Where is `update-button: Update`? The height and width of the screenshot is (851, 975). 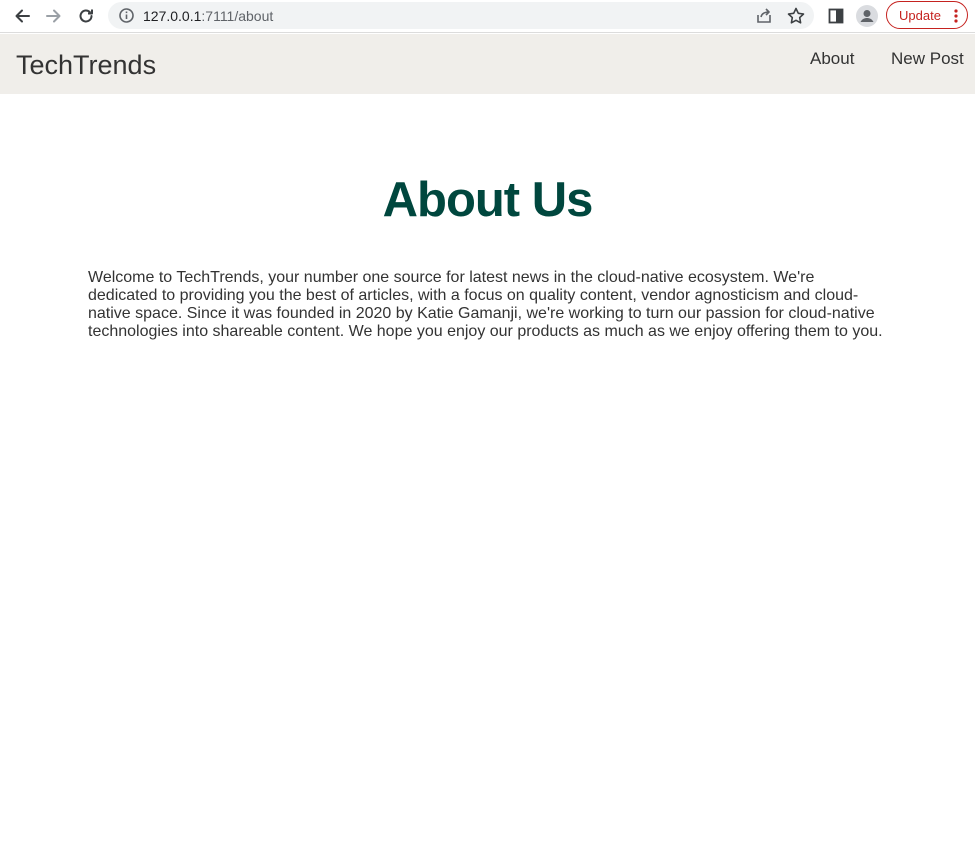
update-button: Update is located at coordinates (927, 15).